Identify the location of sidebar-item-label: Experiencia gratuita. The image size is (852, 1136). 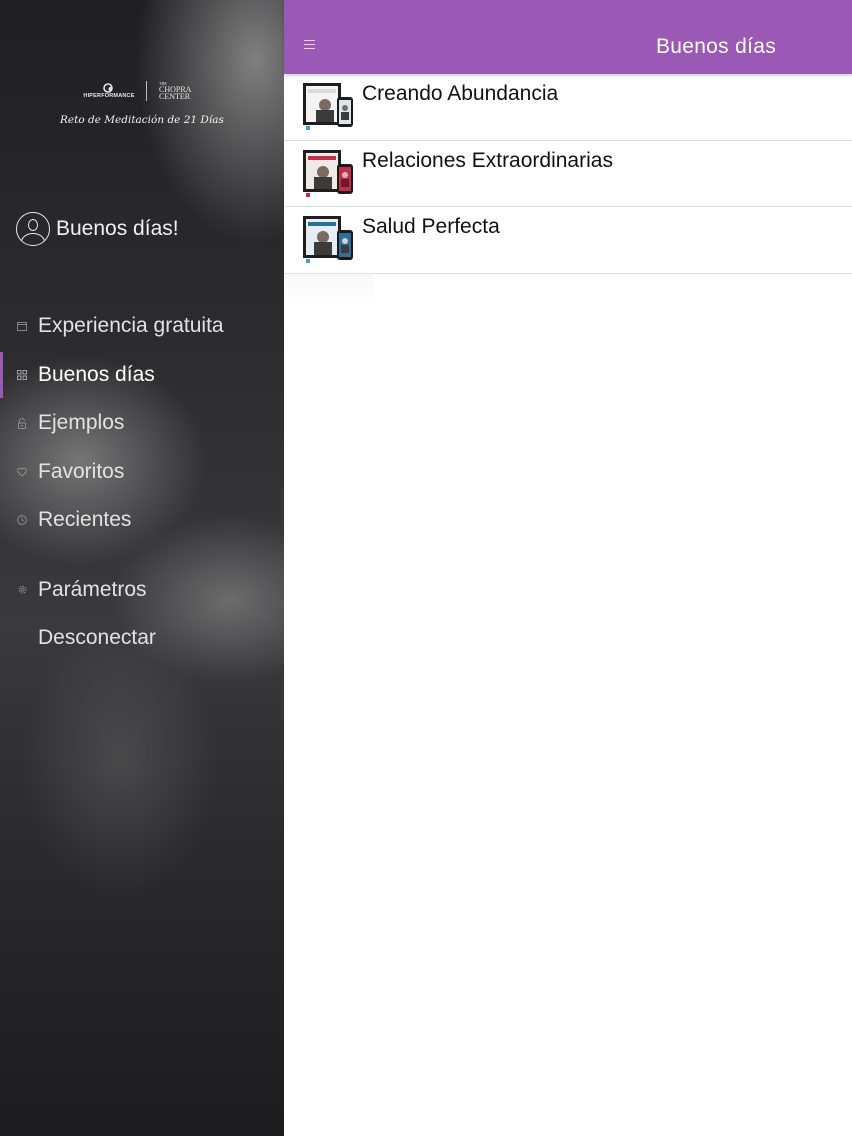
(131, 326).